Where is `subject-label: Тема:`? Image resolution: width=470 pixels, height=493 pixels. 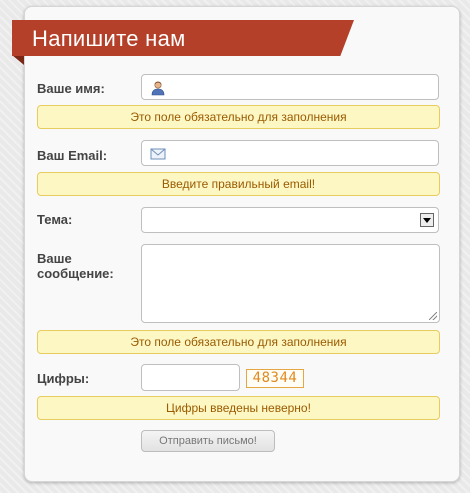
subject-label: Тема: is located at coordinates (55, 219).